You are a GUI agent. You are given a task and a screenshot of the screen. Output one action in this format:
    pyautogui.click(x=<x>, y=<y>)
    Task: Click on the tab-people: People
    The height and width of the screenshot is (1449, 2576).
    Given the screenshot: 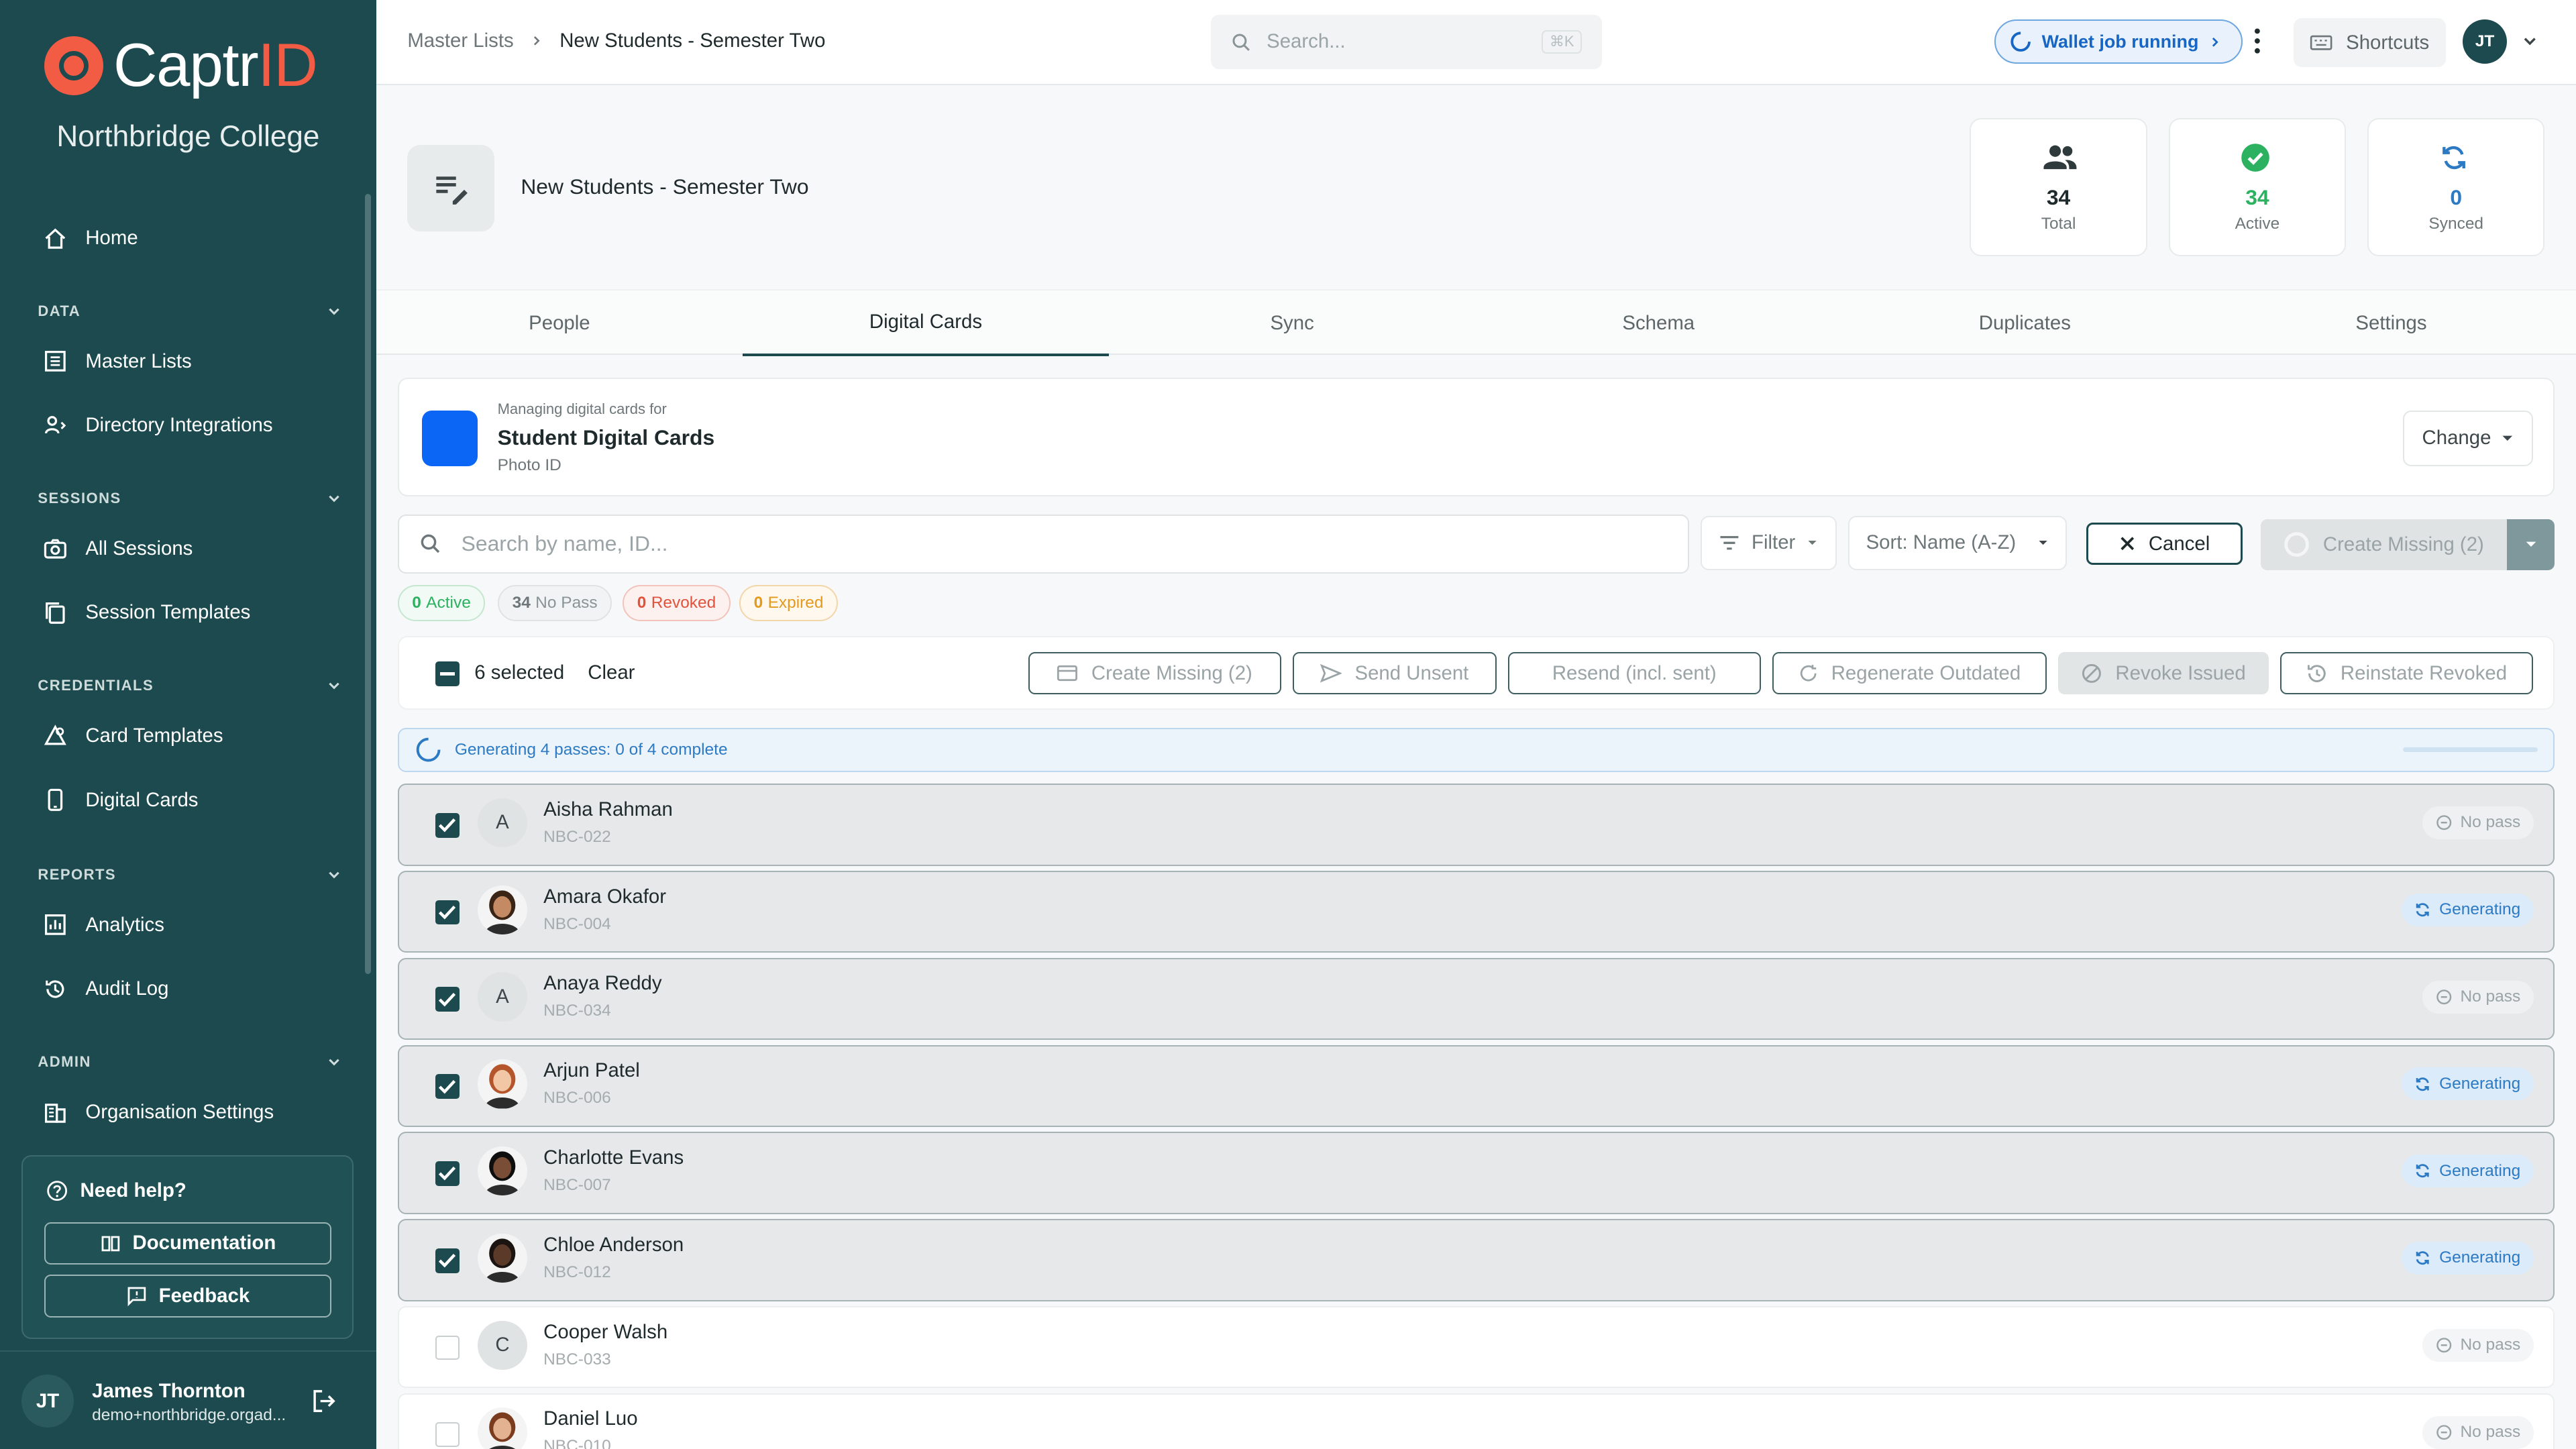 What is the action you would take?
    pyautogui.click(x=559, y=323)
    